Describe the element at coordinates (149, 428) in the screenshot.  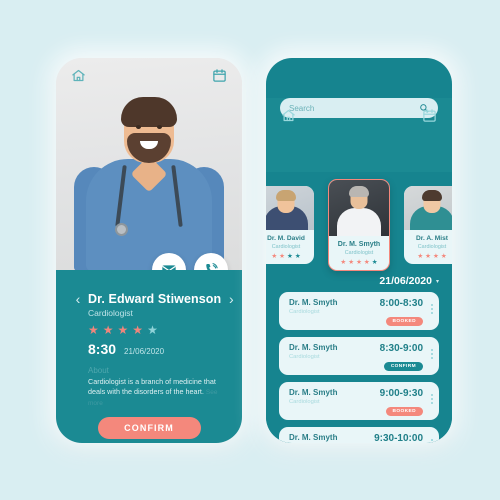
I see `confirm-button: CONFIRM` at that location.